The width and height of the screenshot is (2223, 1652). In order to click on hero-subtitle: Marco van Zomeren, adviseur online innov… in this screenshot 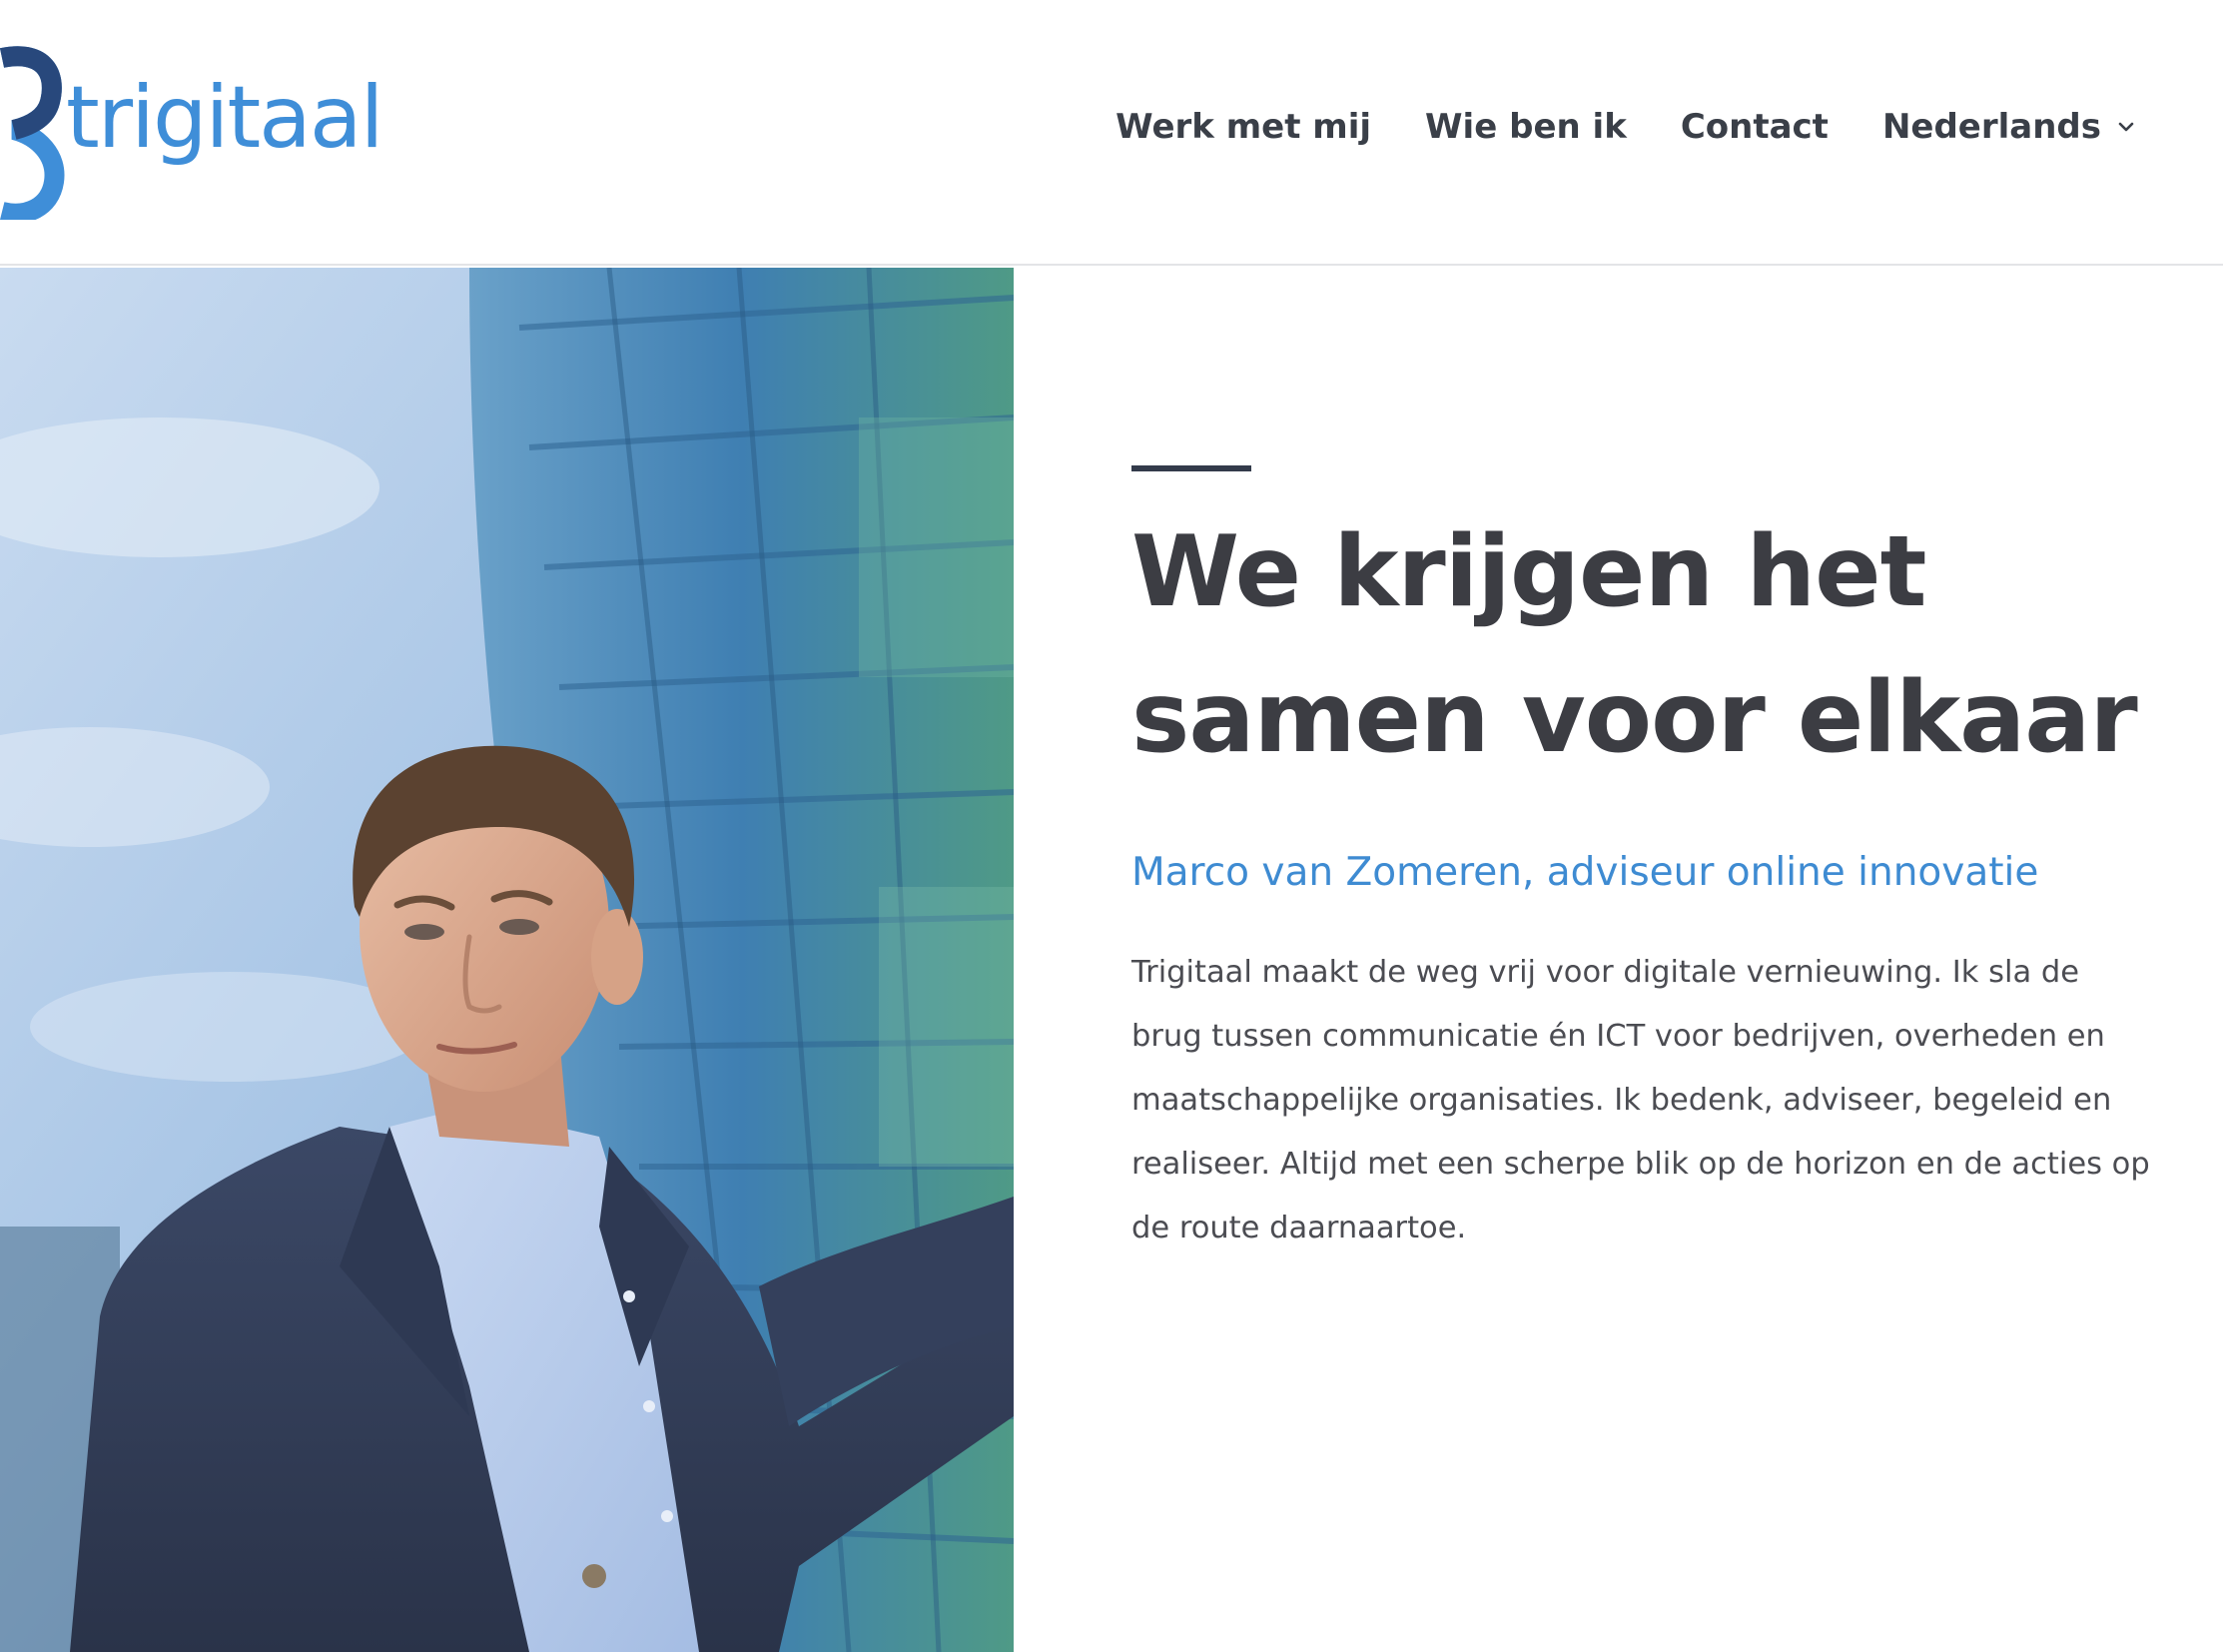, I will do `click(1585, 872)`.